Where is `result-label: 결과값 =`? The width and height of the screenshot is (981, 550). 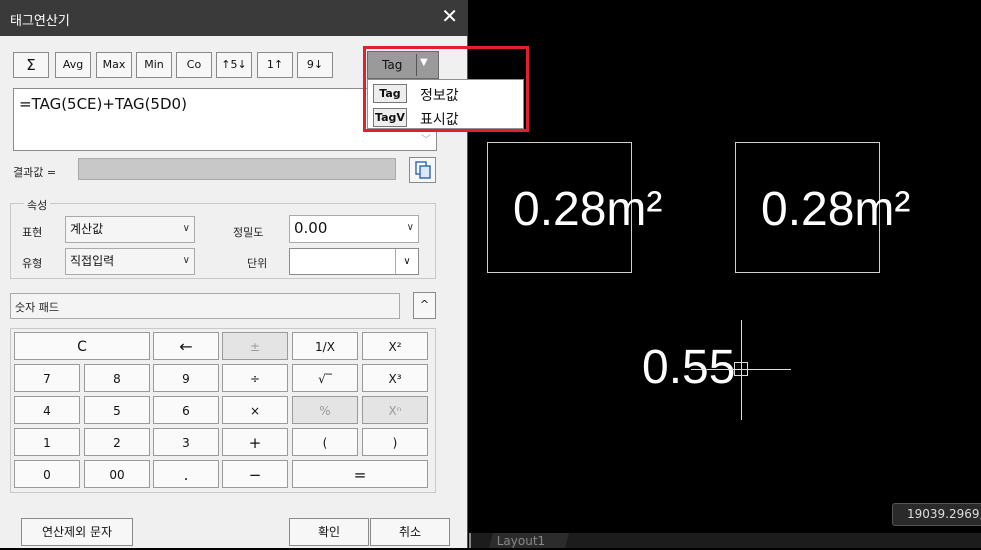
result-label: 결과값 = is located at coordinates (35, 172).